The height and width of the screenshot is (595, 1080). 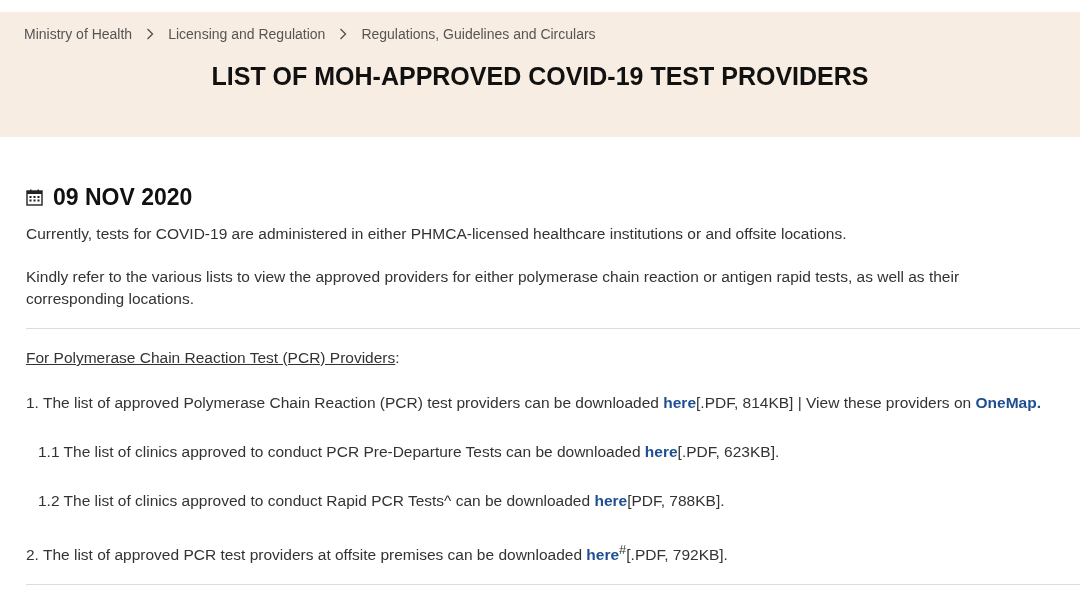 I want to click on page-title: LIST OF MOH-APPROVED COVID-19 TEST PROVIDERS, so click(x=540, y=76).